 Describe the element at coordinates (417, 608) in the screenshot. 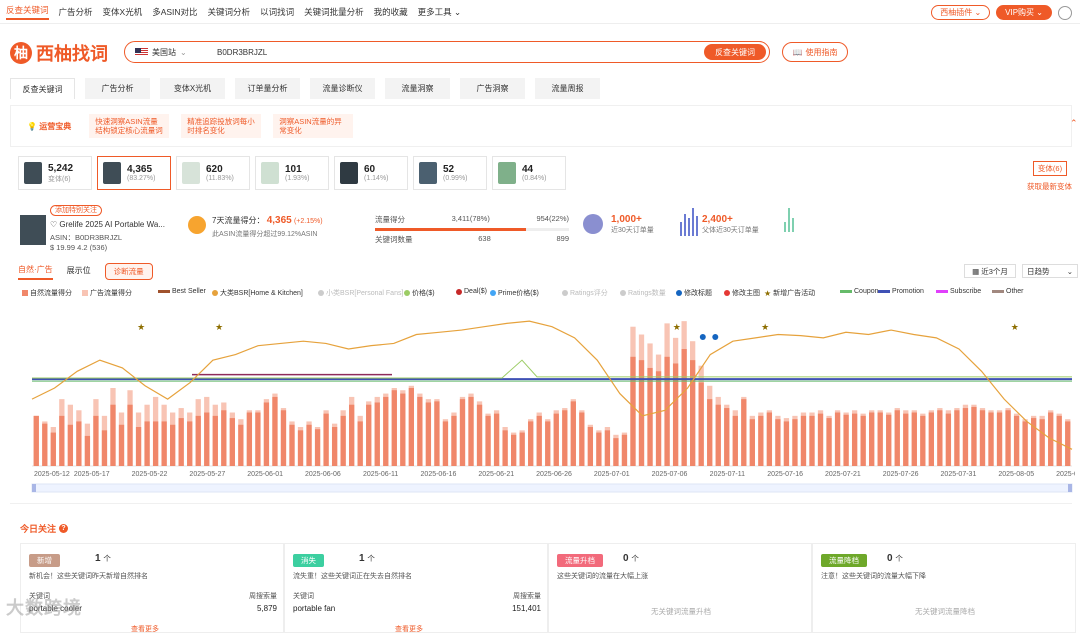

I see `focus-row: portable fan 151,401` at that location.